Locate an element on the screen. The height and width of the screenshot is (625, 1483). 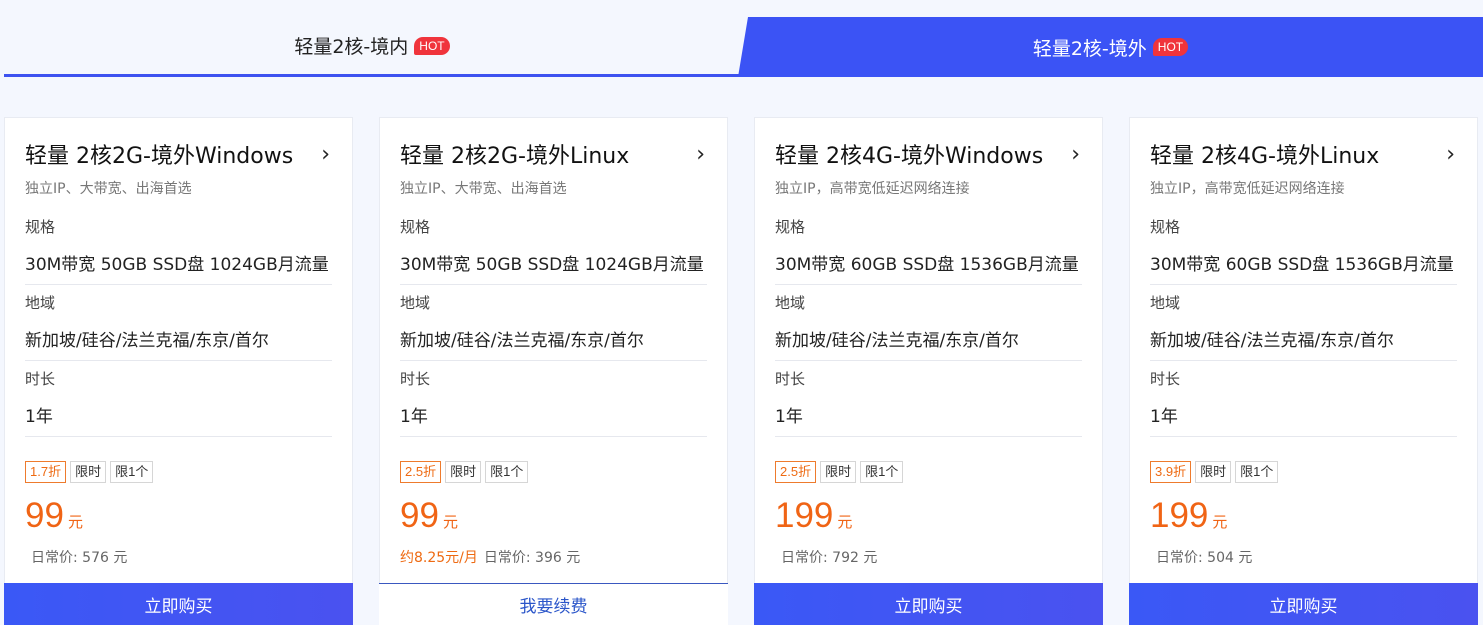
card-title-link: 轻量 2核2G-境外Windows › is located at coordinates (178, 154).